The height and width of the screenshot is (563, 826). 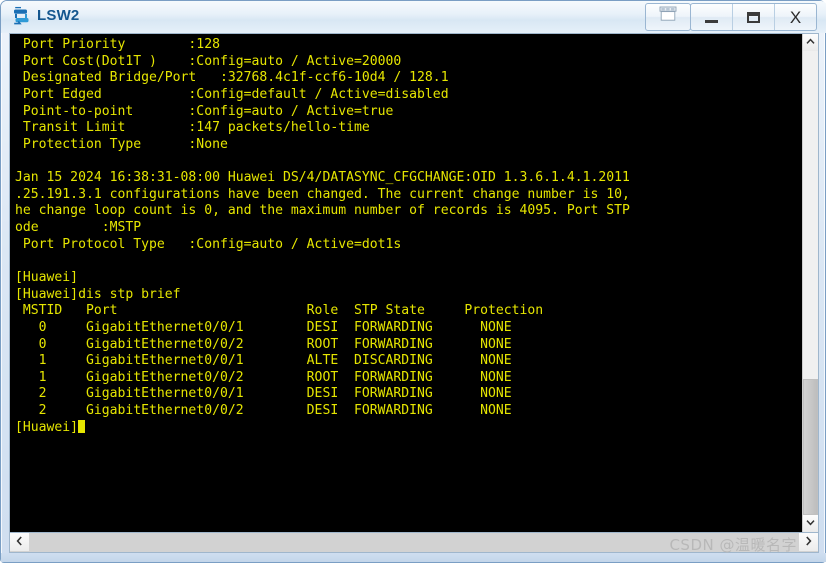 I want to click on chevron-right-icon, so click(x=808, y=542).